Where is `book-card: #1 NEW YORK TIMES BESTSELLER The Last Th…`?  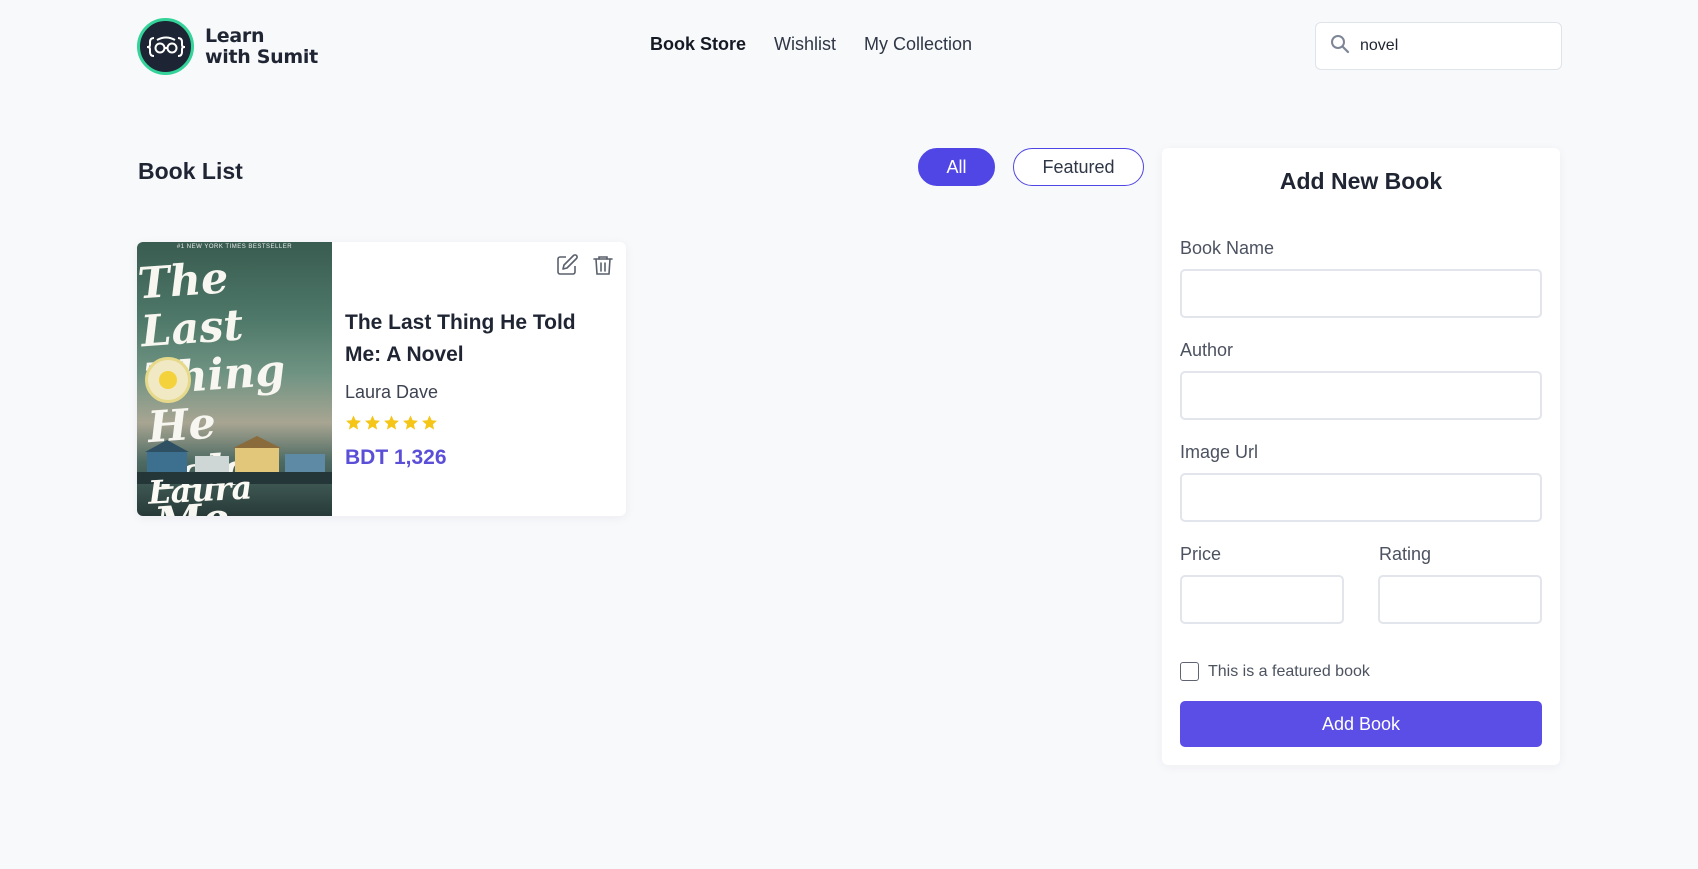 book-card: #1 NEW YORK TIMES BESTSELLER The Last Th… is located at coordinates (381, 379).